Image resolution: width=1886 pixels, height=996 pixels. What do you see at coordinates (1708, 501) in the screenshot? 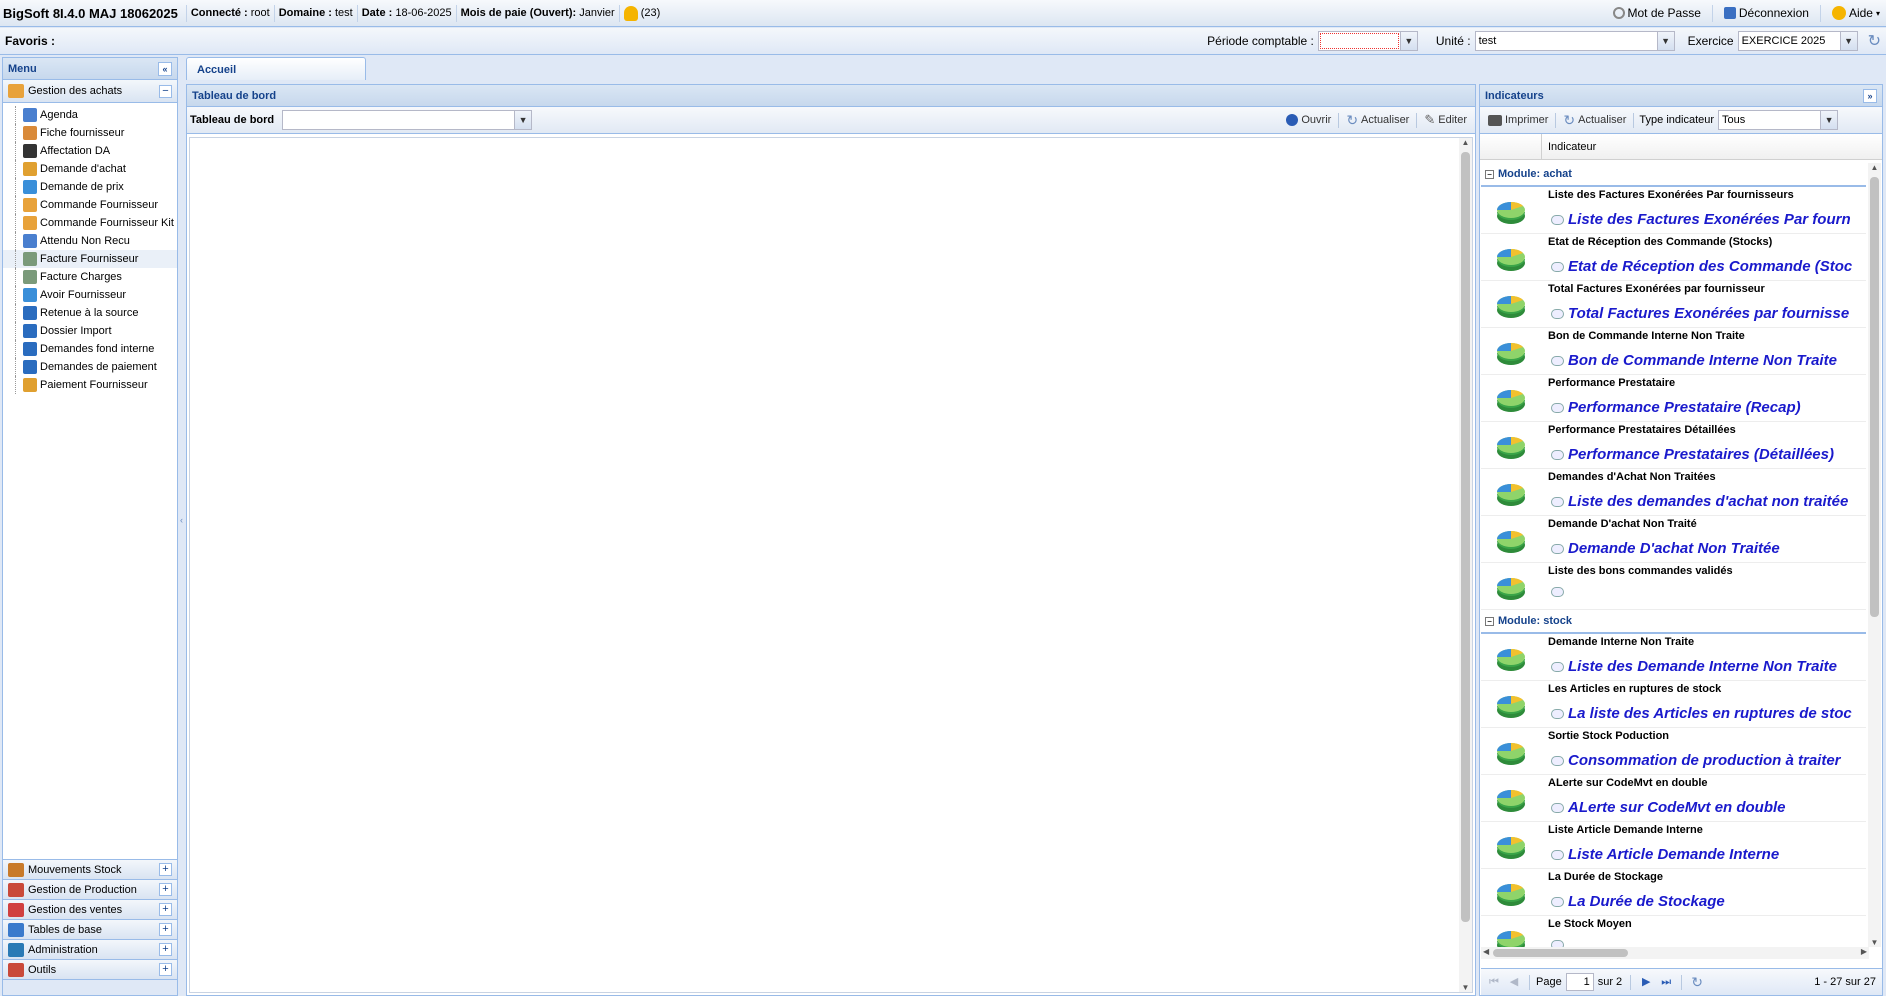
I see `indicator-link-label: Liste des demandes d'achat non traitée` at bounding box center [1708, 501].